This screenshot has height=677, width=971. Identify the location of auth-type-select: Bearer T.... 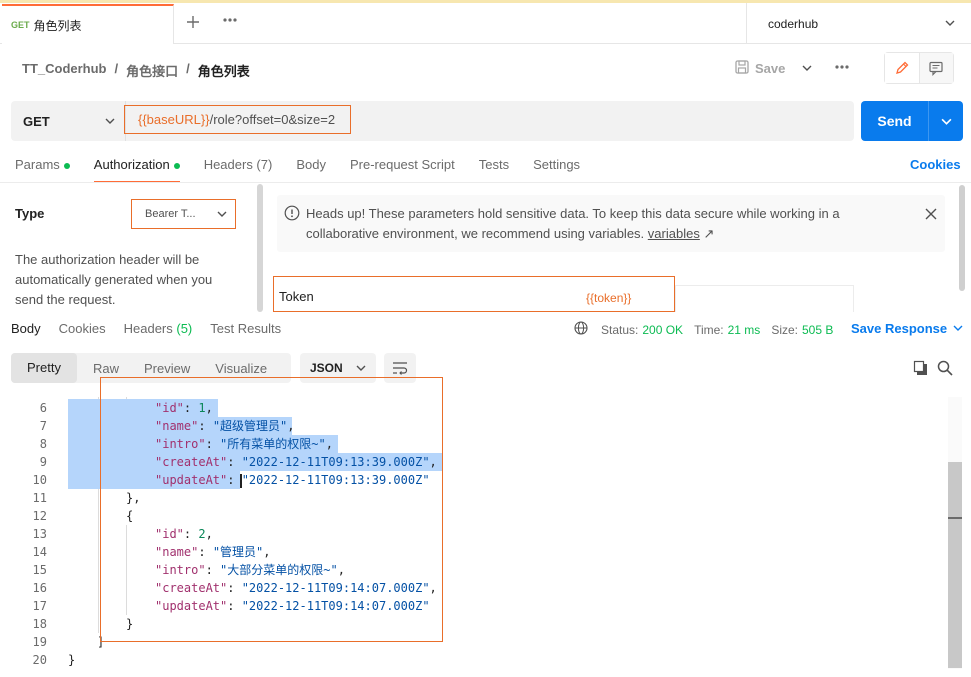
(183, 214).